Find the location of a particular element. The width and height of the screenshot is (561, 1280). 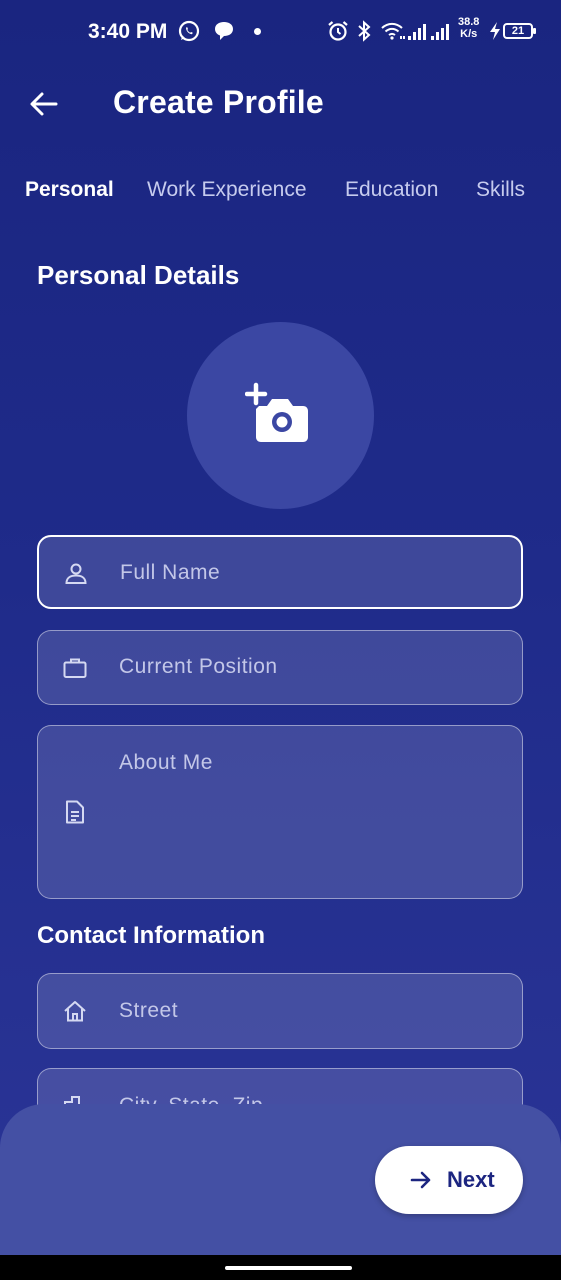

personal-details-heading: Personal Details is located at coordinates (138, 275).